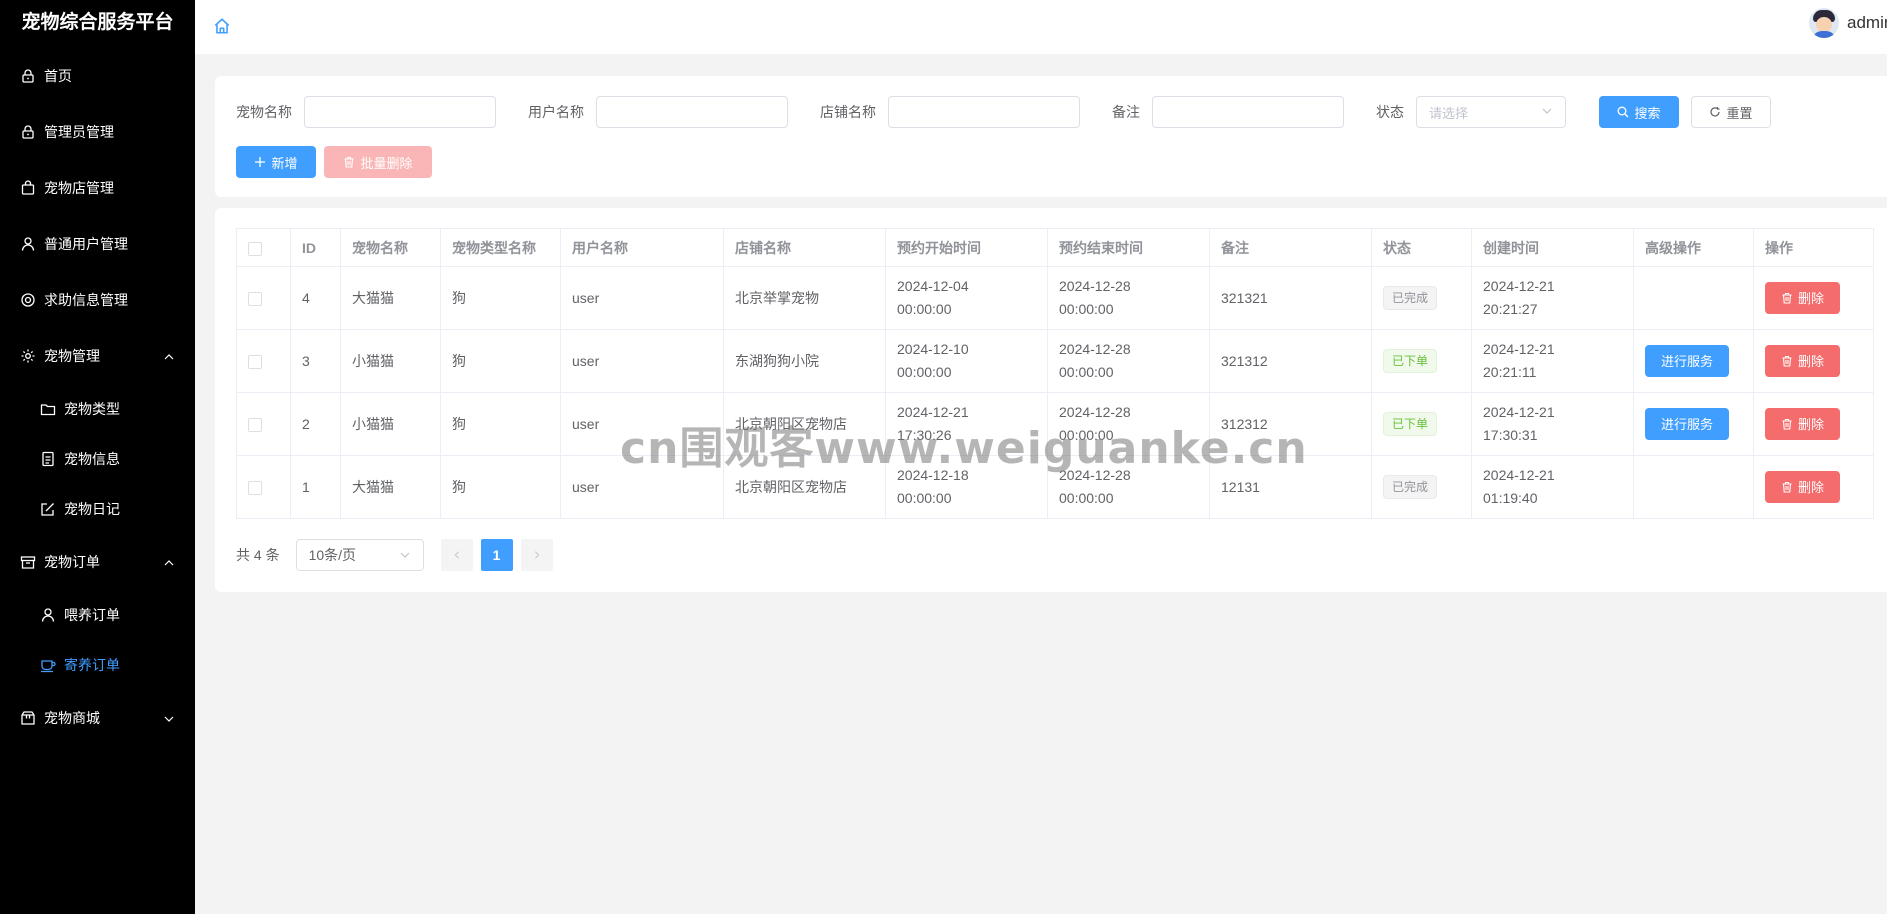  What do you see at coordinates (48, 409) in the screenshot?
I see `folder-icon` at bounding box center [48, 409].